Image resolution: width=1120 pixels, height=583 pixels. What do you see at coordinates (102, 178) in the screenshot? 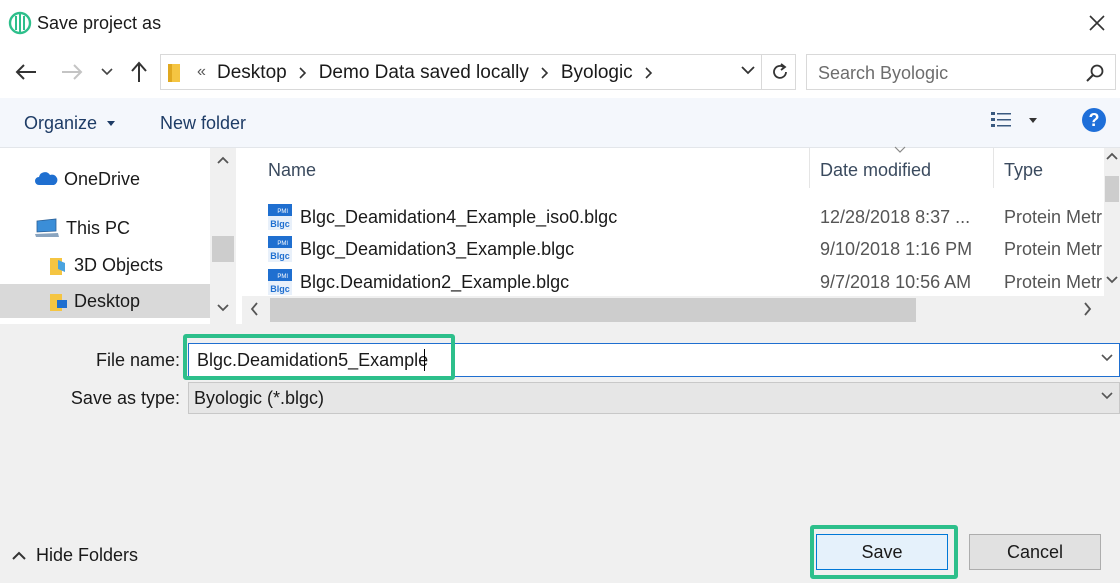
I see `nav-item-label: OneDrive` at bounding box center [102, 178].